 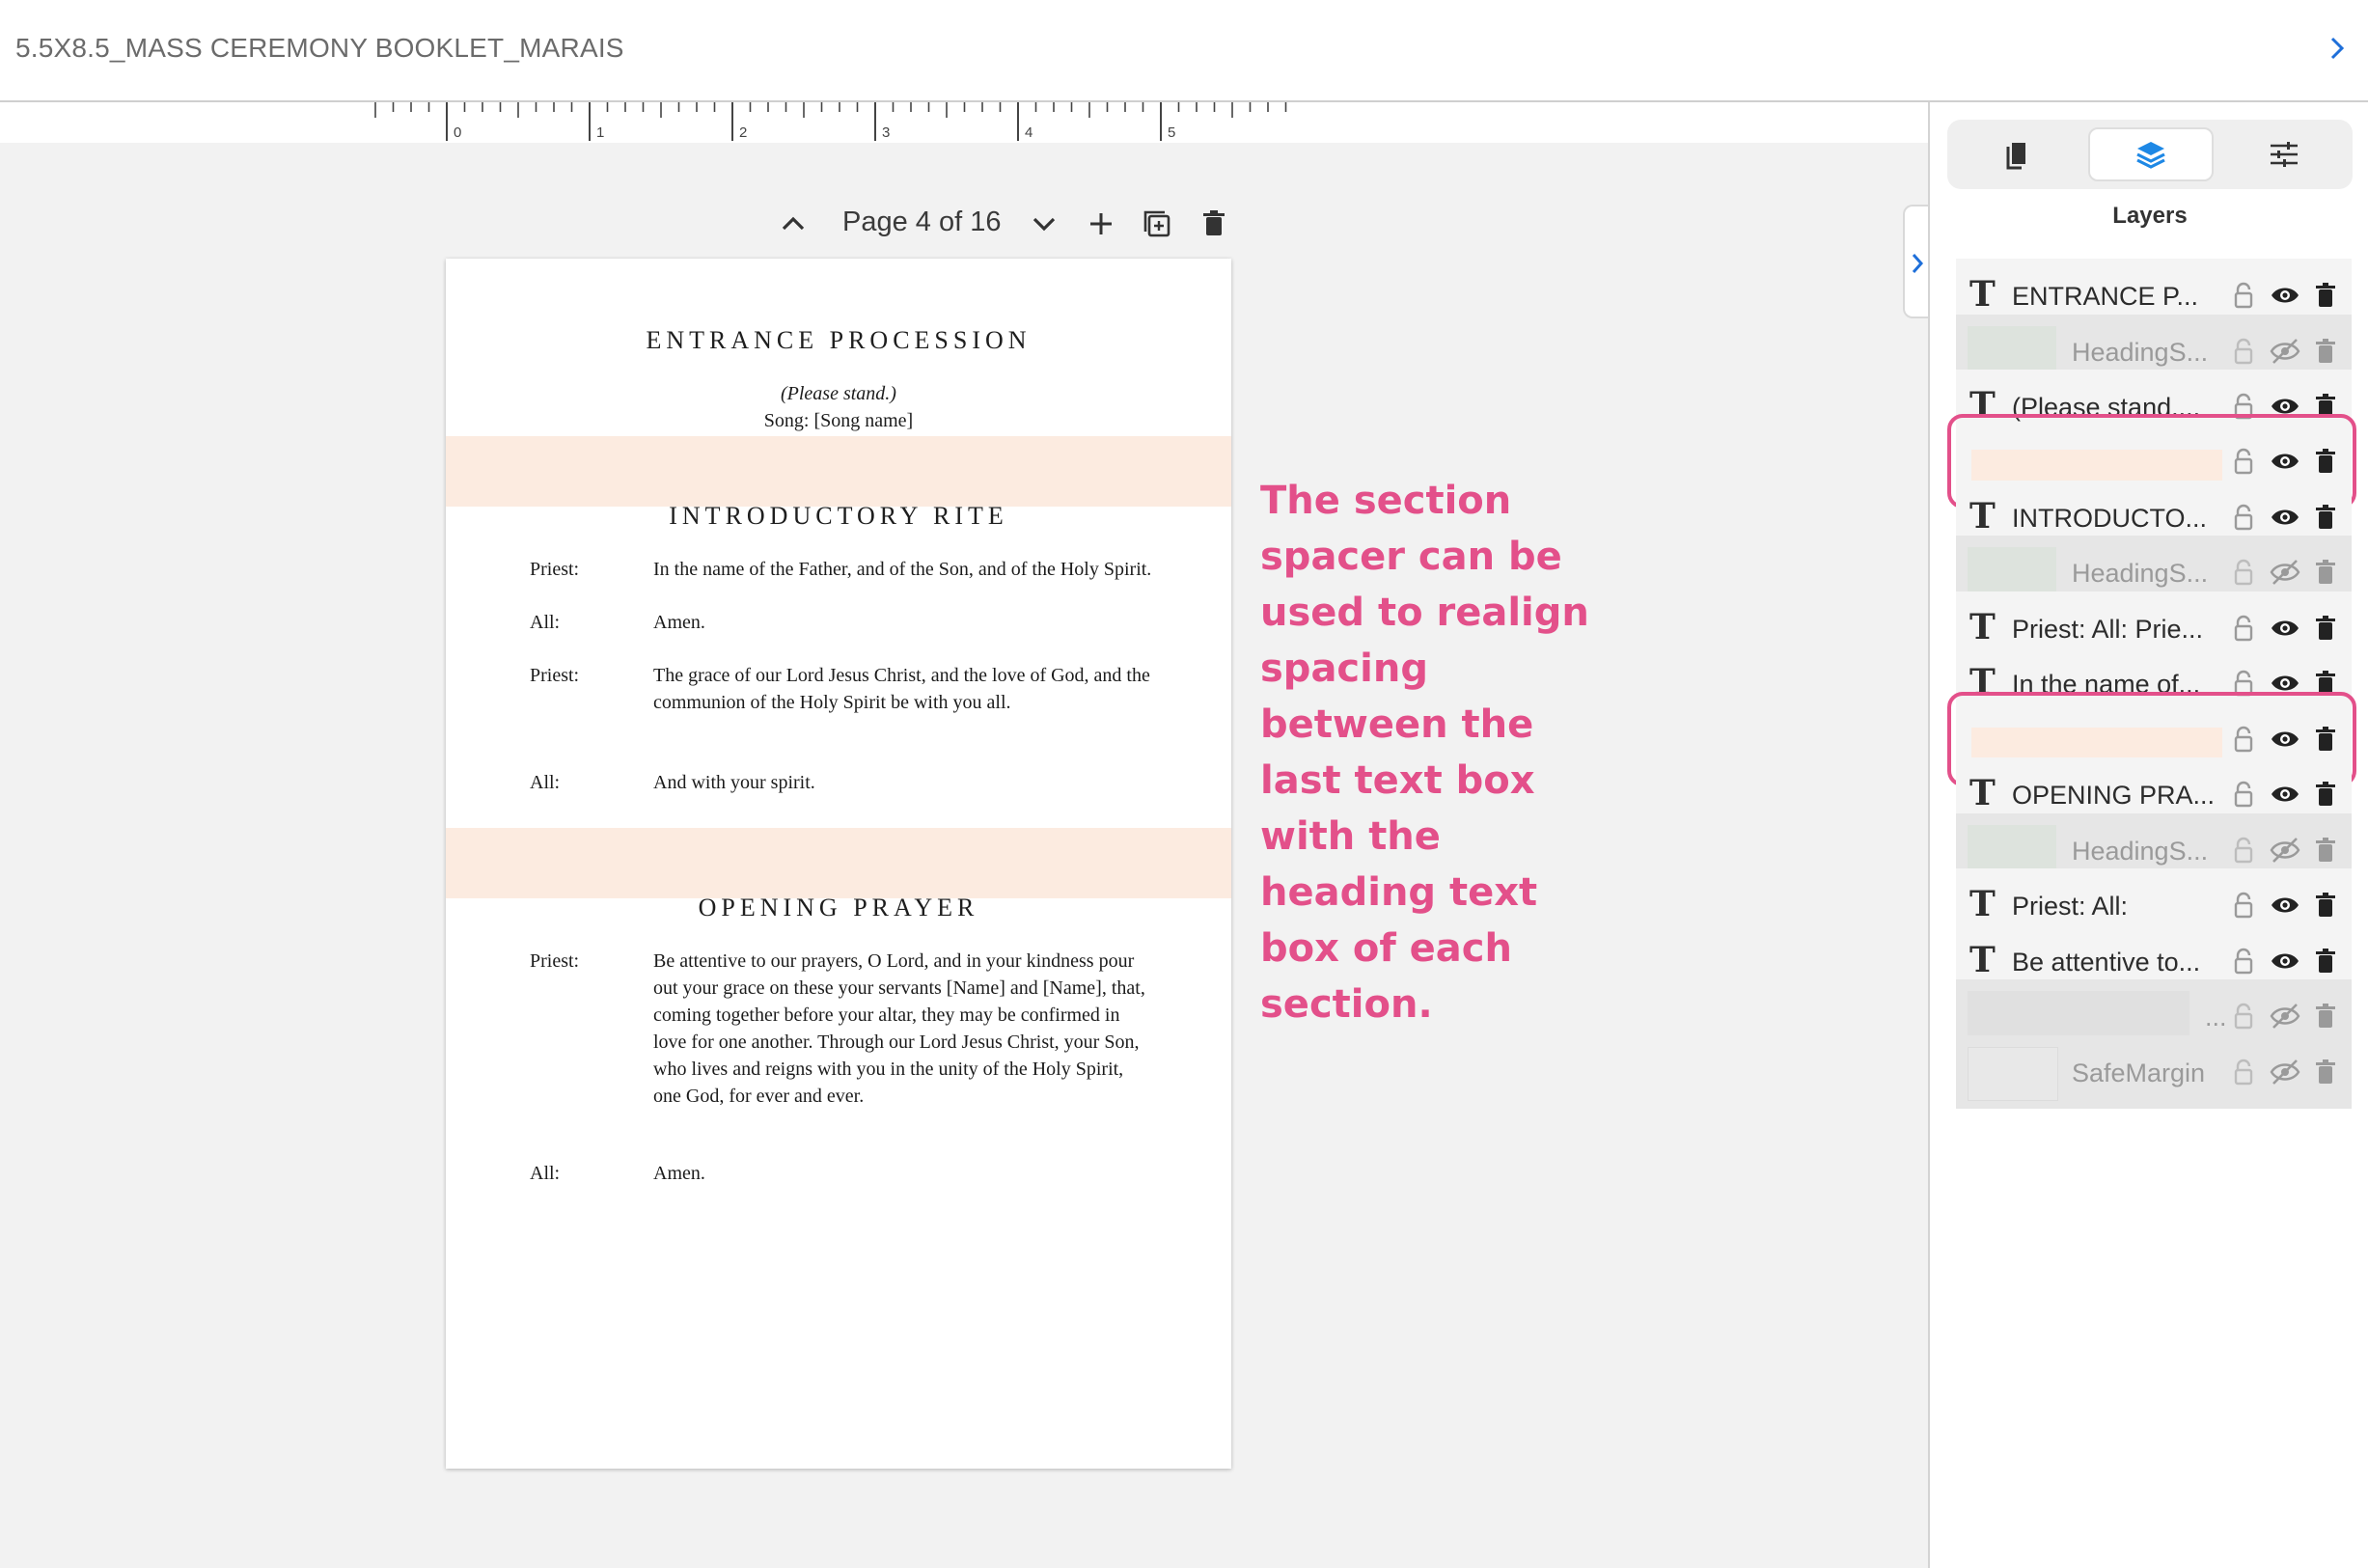 I want to click on chevron-down-icon, so click(x=1044, y=224).